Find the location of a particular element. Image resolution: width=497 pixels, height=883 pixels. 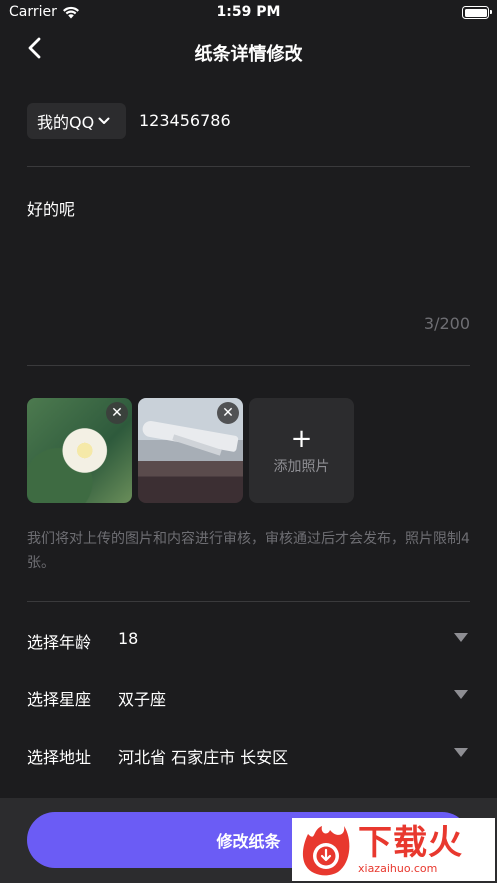

watermark-logo: 下载火 xiazaihuo.com is located at coordinates (393, 849).